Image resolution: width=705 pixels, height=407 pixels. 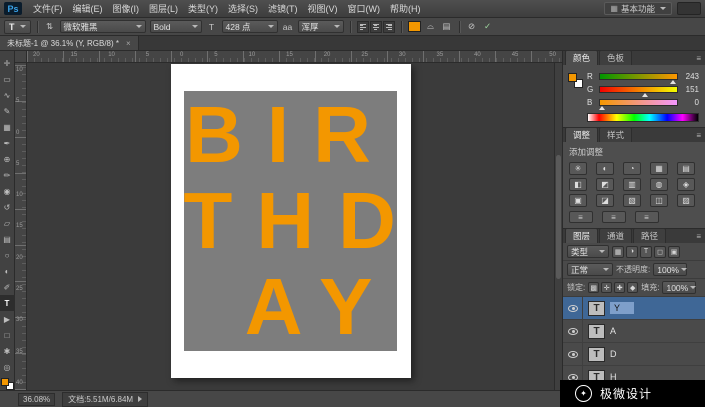 I want to click on panel-tab: 路径, so click(x=650, y=235).